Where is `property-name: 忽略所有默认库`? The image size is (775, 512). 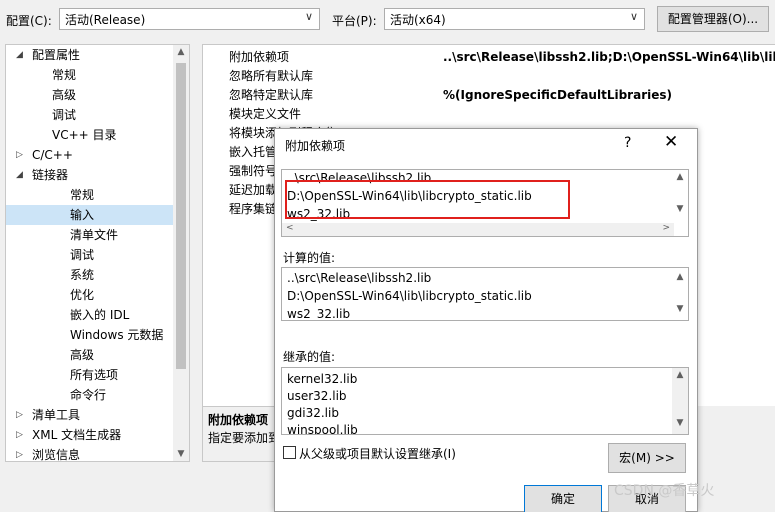 property-name: 忽略所有默认库 is located at coordinates (271, 76).